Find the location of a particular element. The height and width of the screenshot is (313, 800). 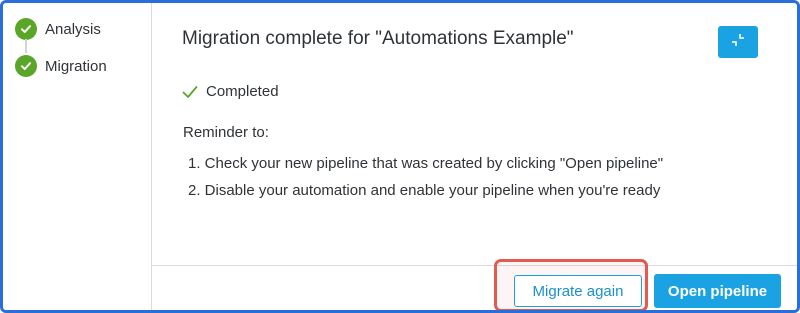

step-connector is located at coordinates (26, 46).